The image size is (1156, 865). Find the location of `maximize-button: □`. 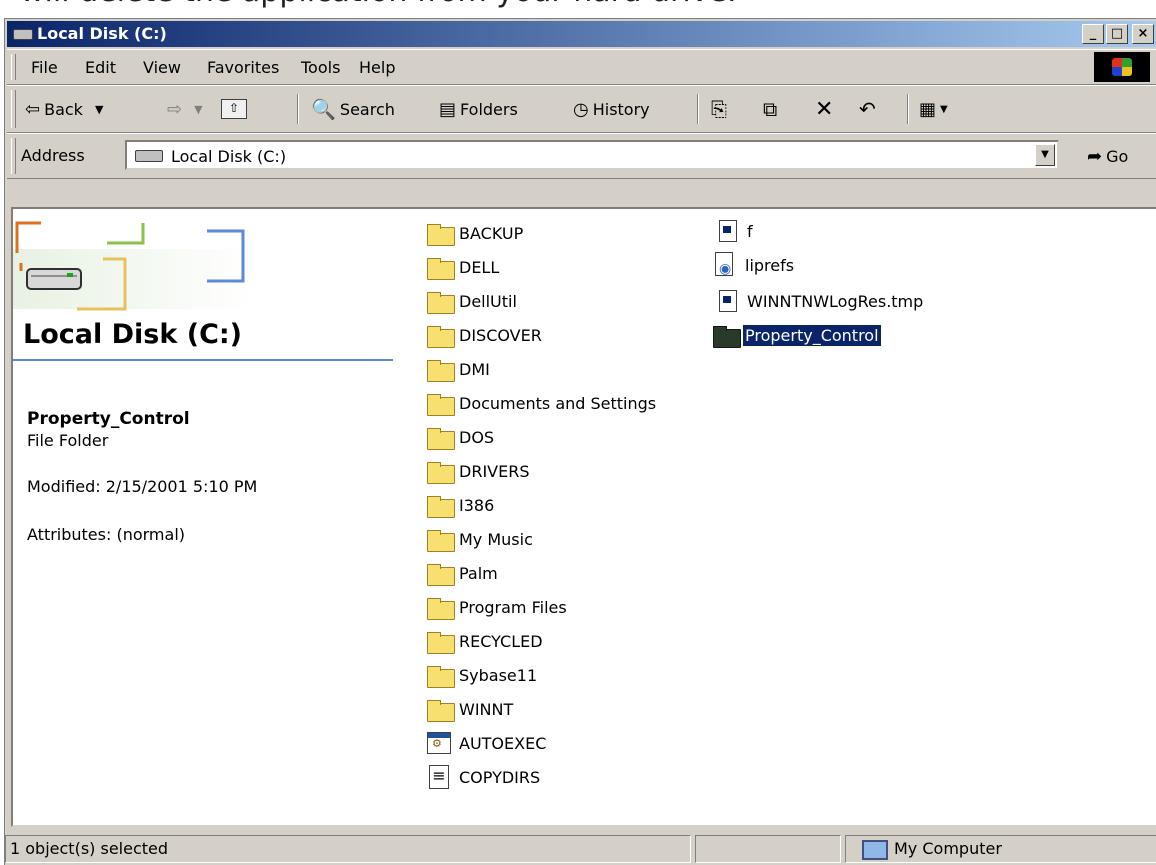

maximize-button: □ is located at coordinates (1117, 34).